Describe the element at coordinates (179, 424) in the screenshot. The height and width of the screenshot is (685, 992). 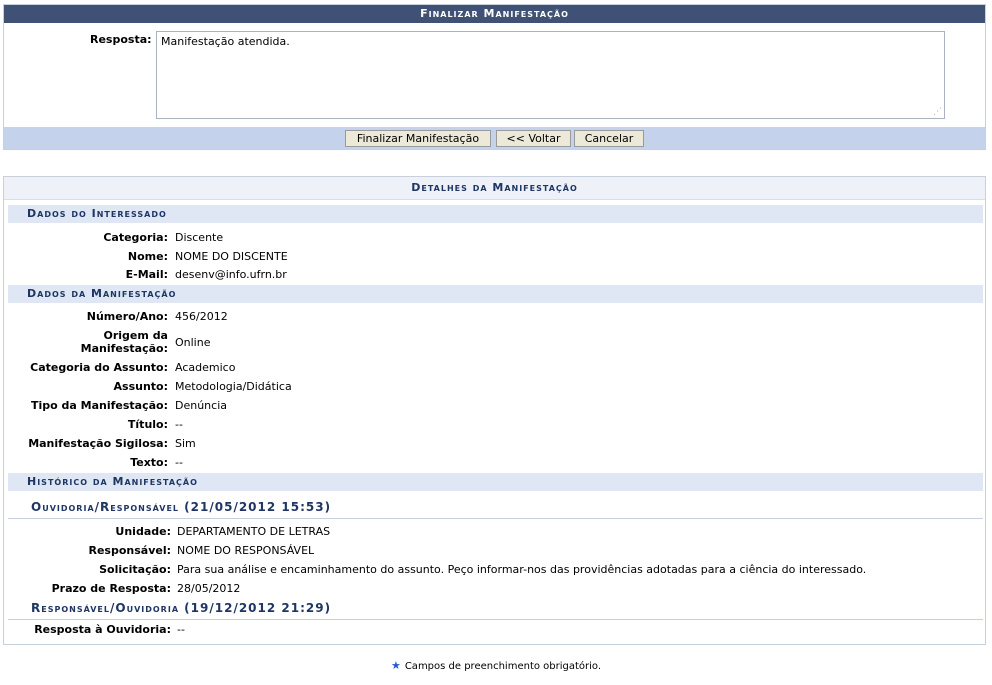
I see `value-titulo: --` at that location.